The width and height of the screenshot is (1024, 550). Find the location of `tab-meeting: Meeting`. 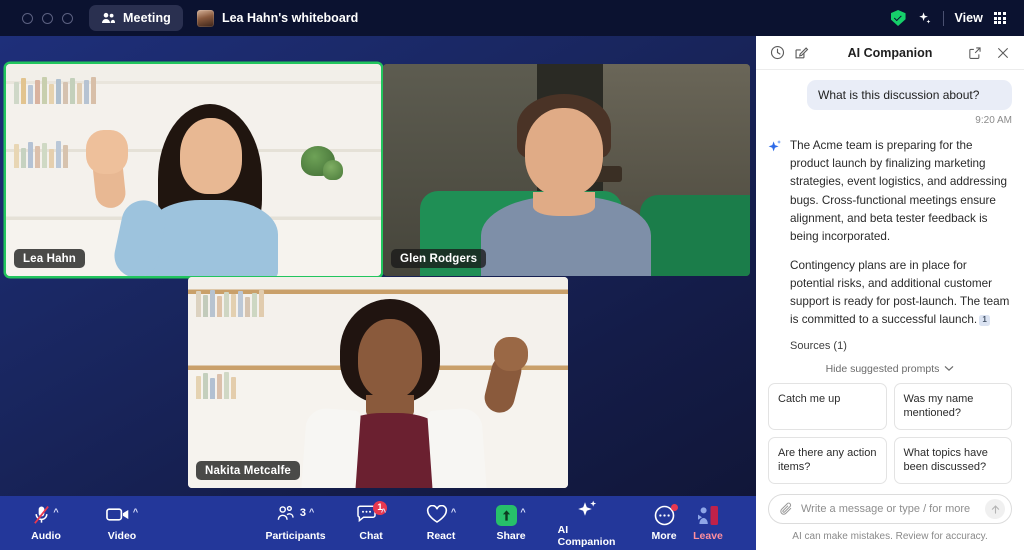

tab-meeting: Meeting is located at coordinates (136, 18).